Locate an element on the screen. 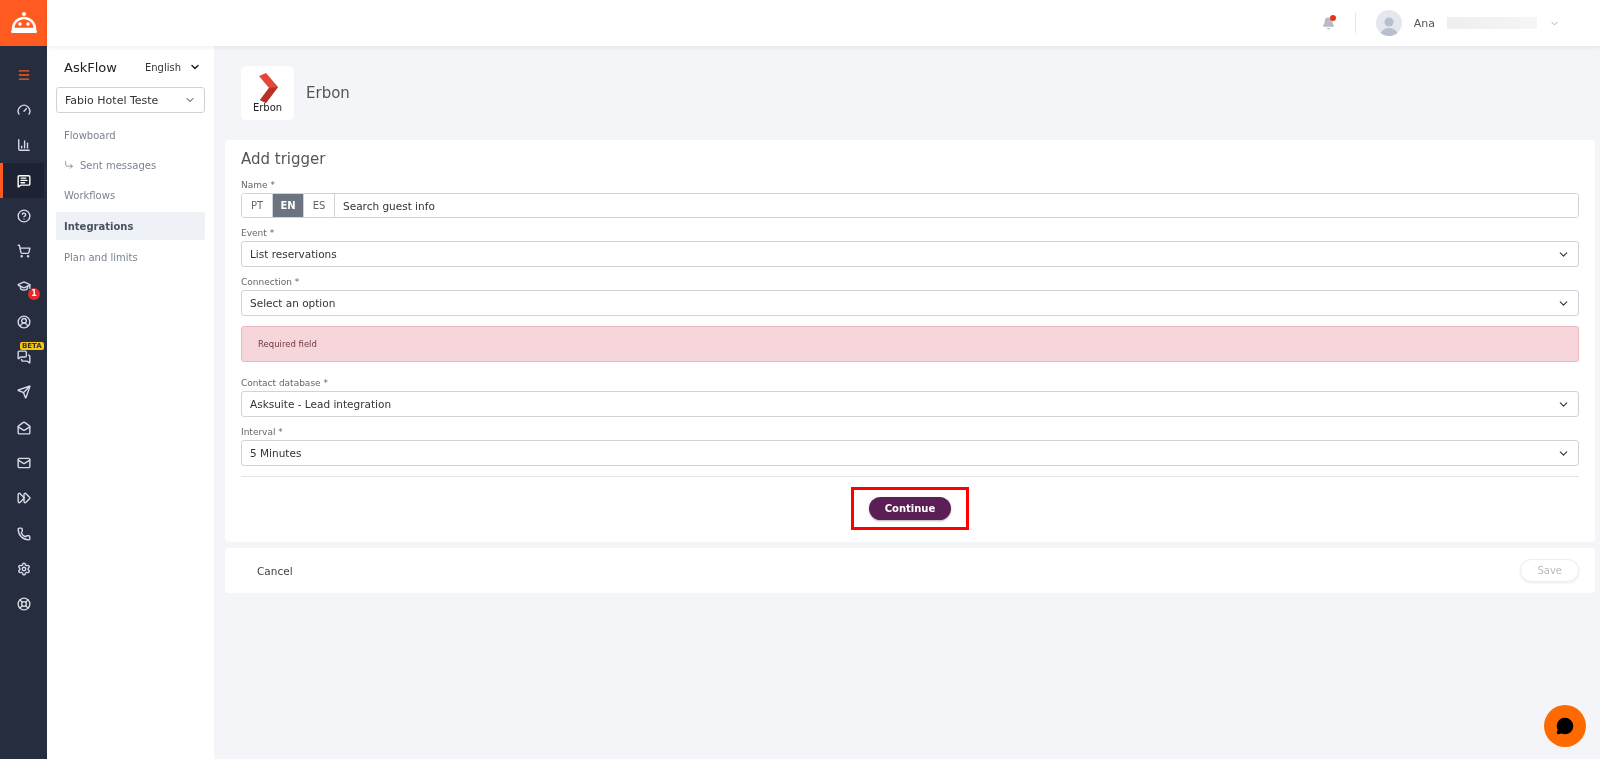  field-label: Name * is located at coordinates (258, 185).